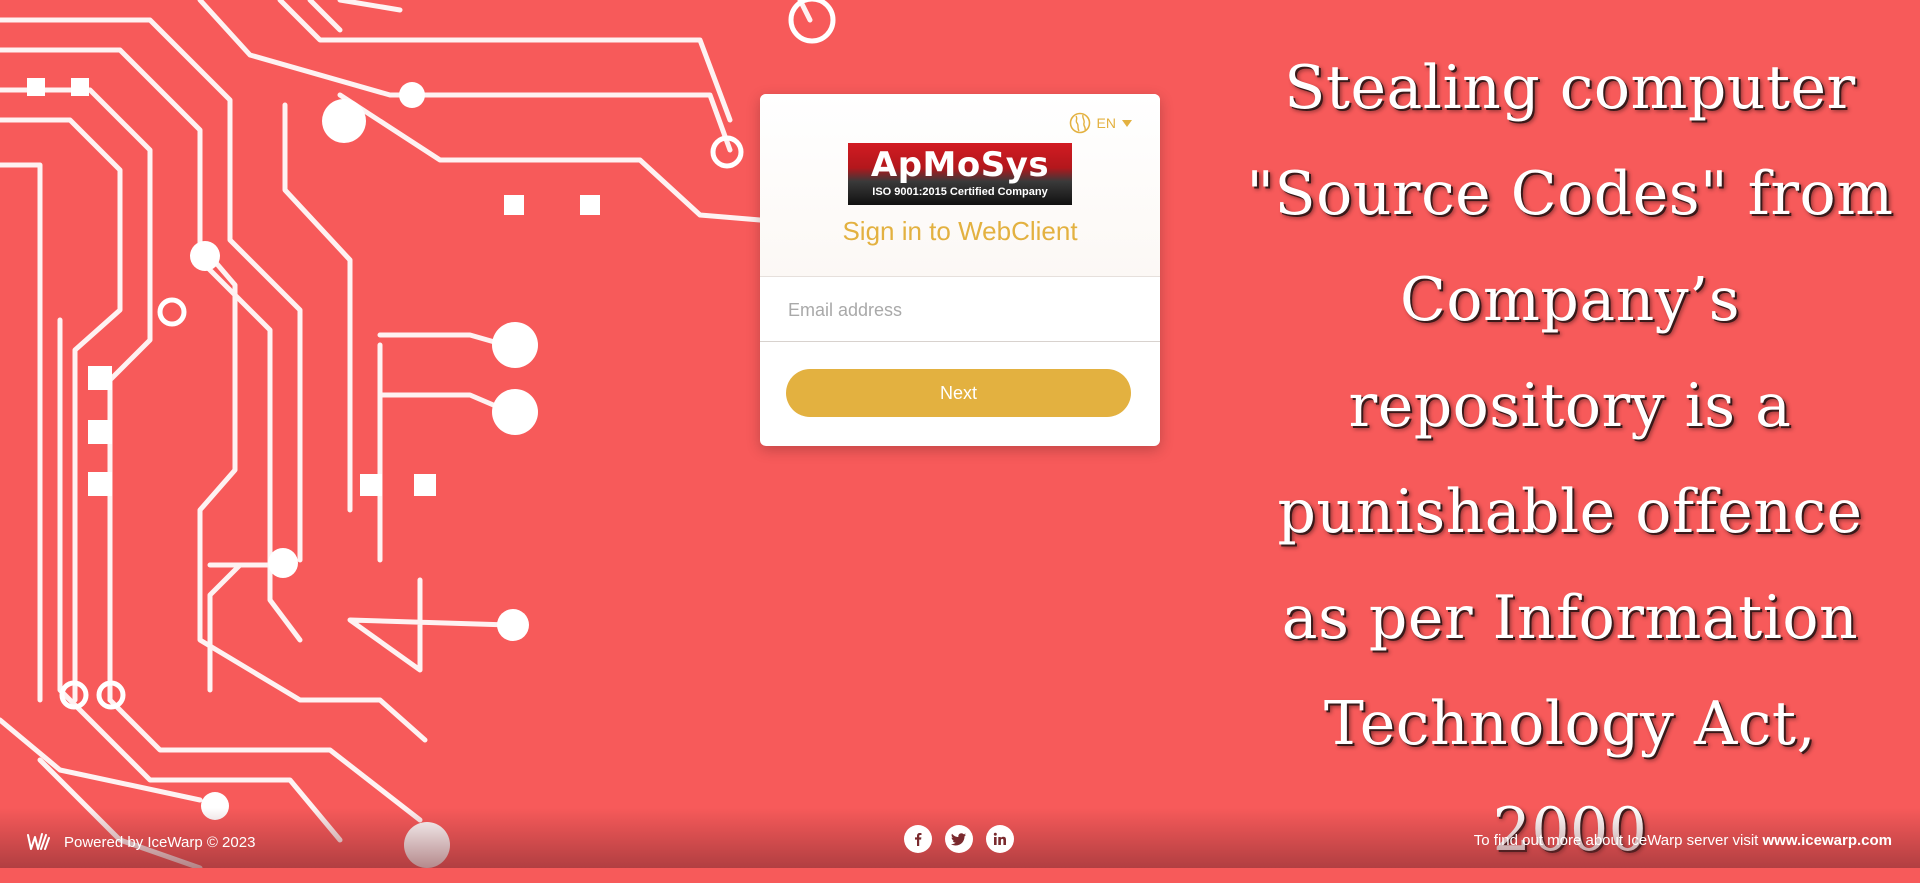  What do you see at coordinates (160, 842) in the screenshot?
I see `powered-by-text: Powered by IceWarp © 2023` at bounding box center [160, 842].